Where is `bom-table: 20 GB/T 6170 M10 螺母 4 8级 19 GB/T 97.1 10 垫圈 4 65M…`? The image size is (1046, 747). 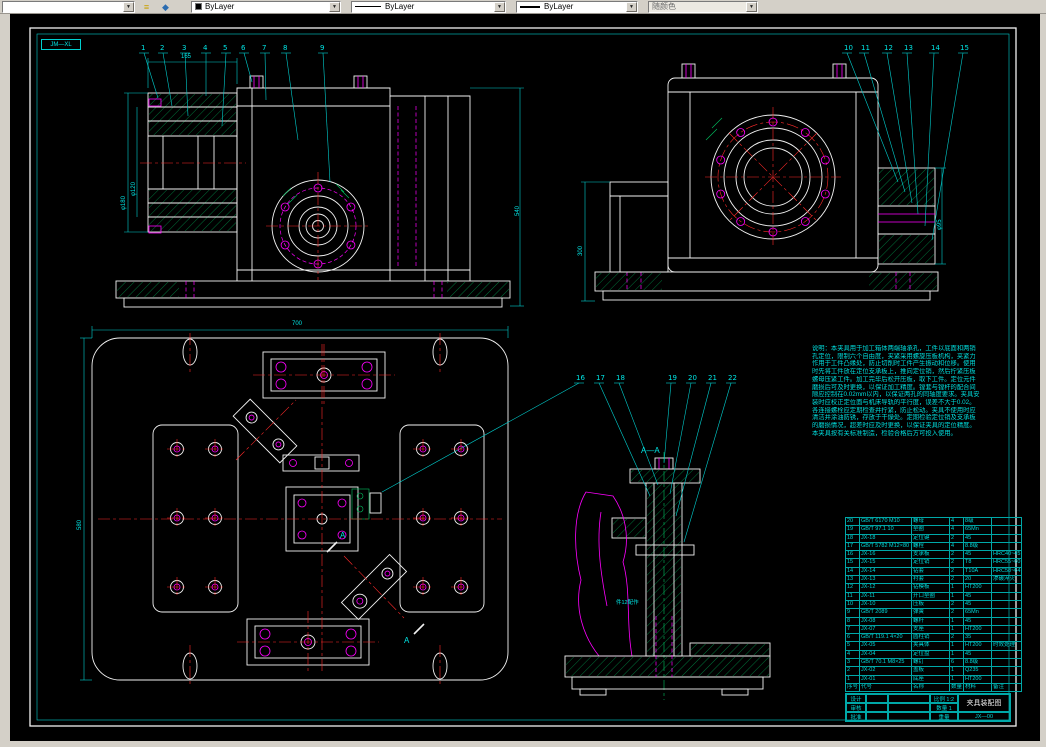 bom-table: 20 GB/T 6170 M10 螺母 4 8级 19 GB/T 97.1 10 垫圈 4 65M… is located at coordinates (933, 604).